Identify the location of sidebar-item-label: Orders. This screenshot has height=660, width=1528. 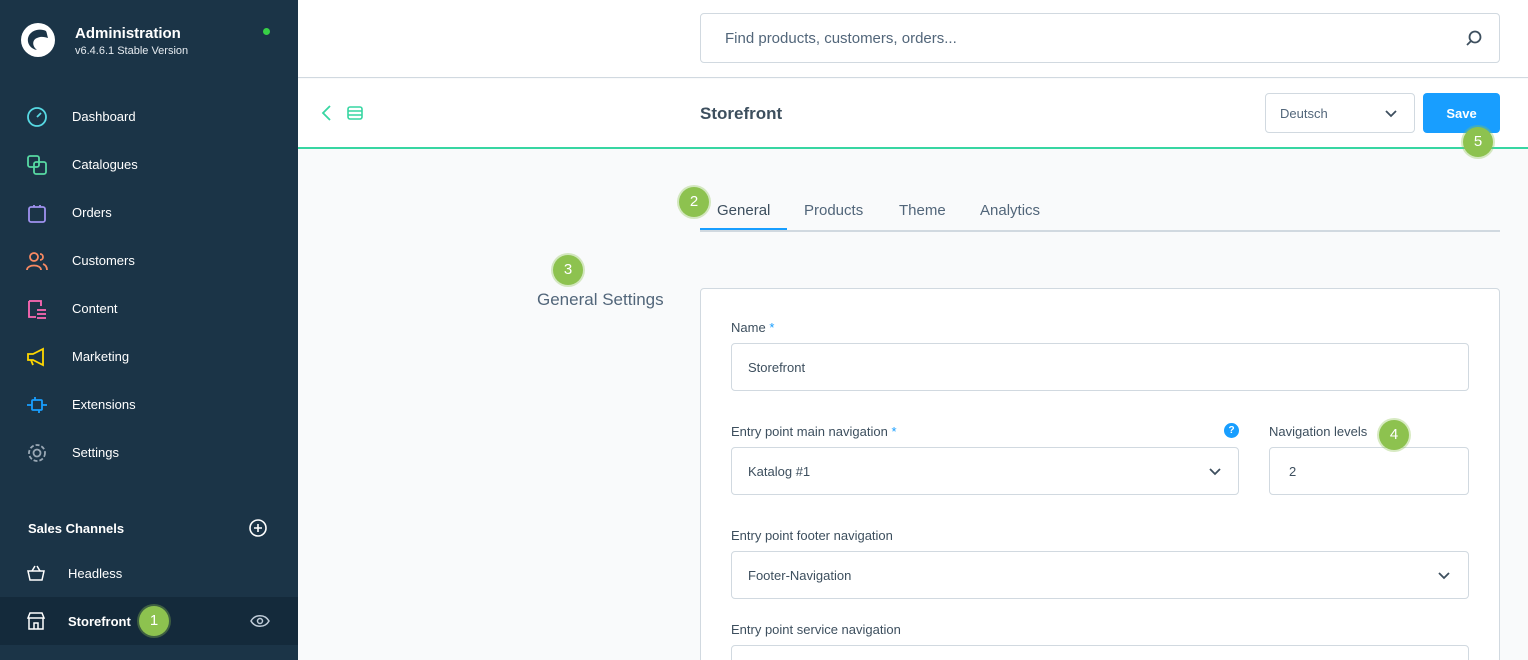
(92, 212).